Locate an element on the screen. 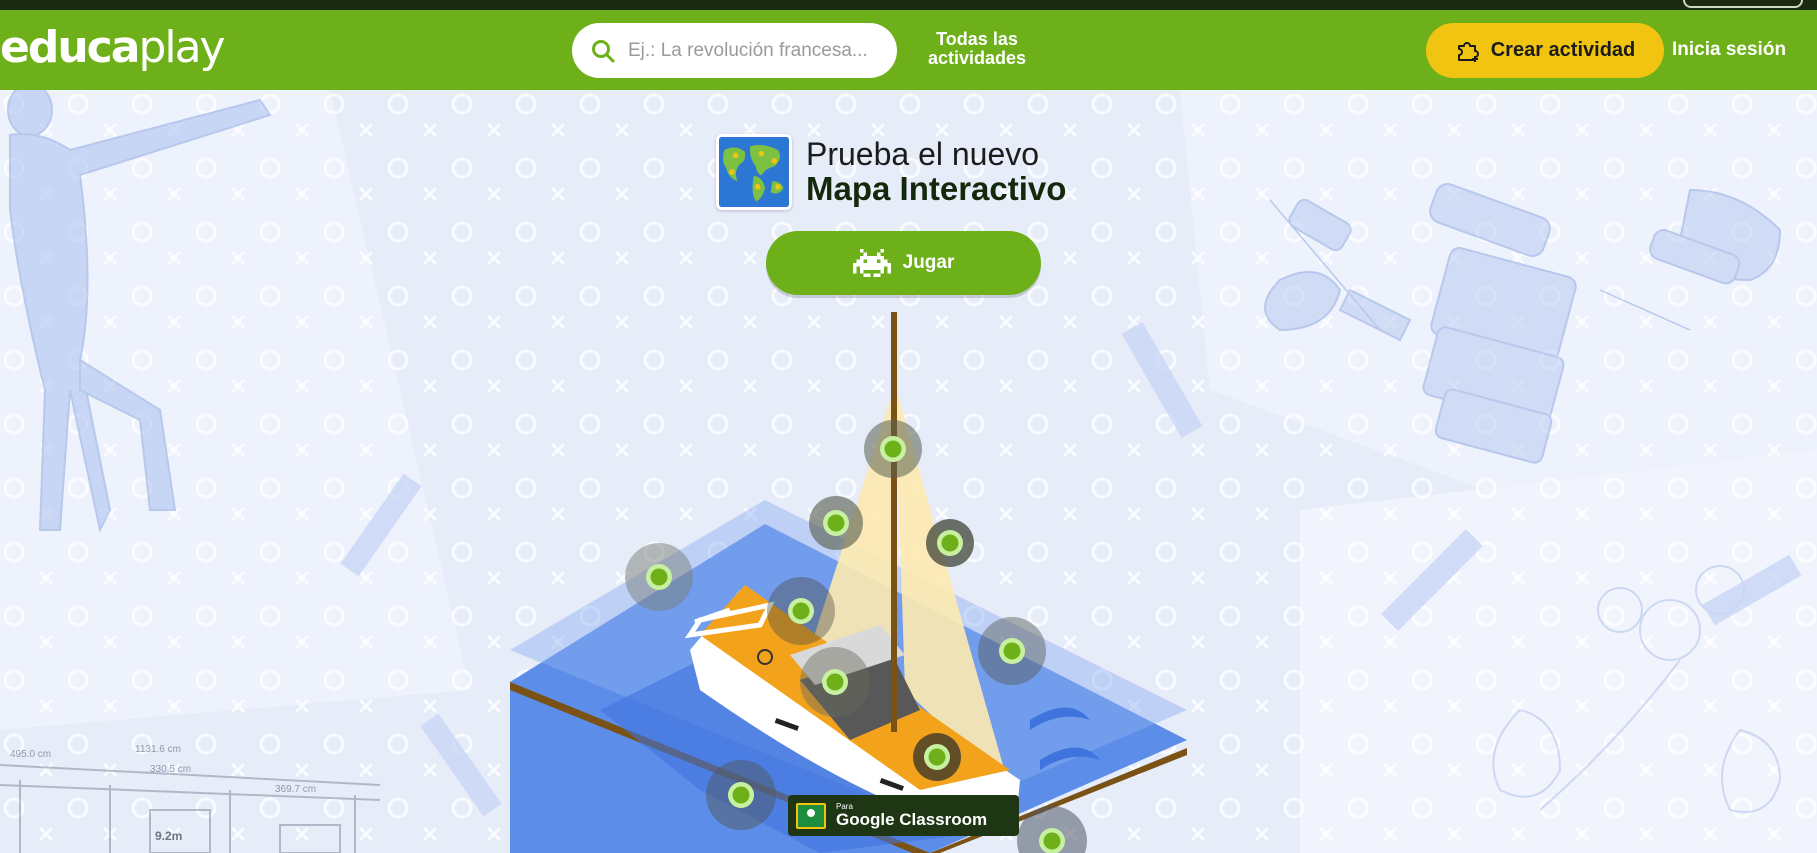 The image size is (1817, 853). login-link: Inicia sesión is located at coordinates (1739, 50).